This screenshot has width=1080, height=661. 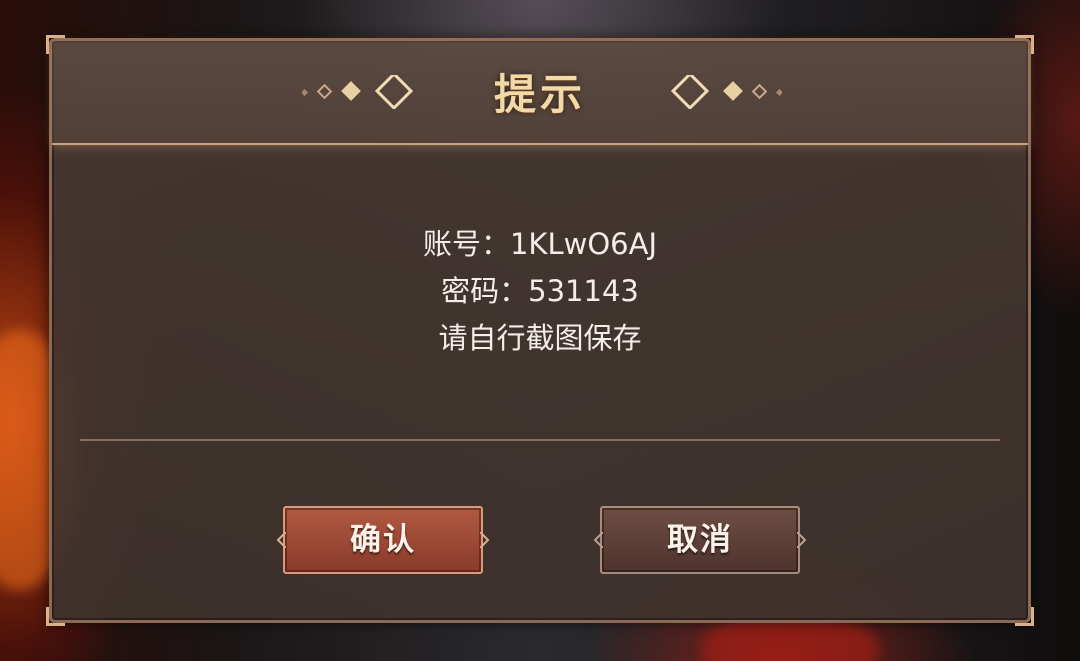 I want to click on diamond-ornament-icon, so click(x=726, y=92).